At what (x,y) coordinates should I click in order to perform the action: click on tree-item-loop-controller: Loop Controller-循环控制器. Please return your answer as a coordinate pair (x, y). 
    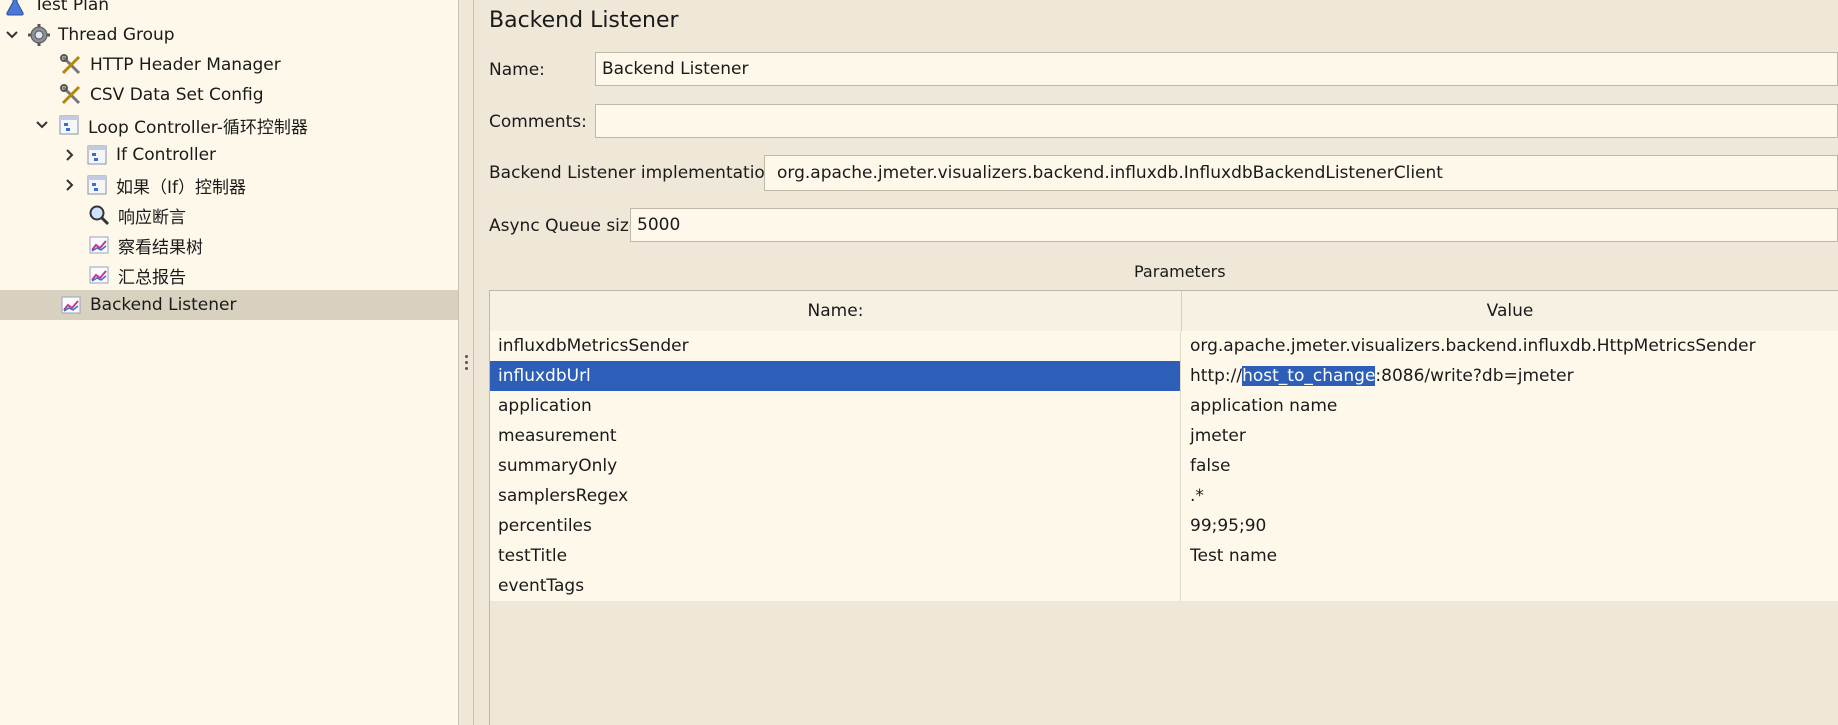
    Looking at the image, I should click on (229, 125).